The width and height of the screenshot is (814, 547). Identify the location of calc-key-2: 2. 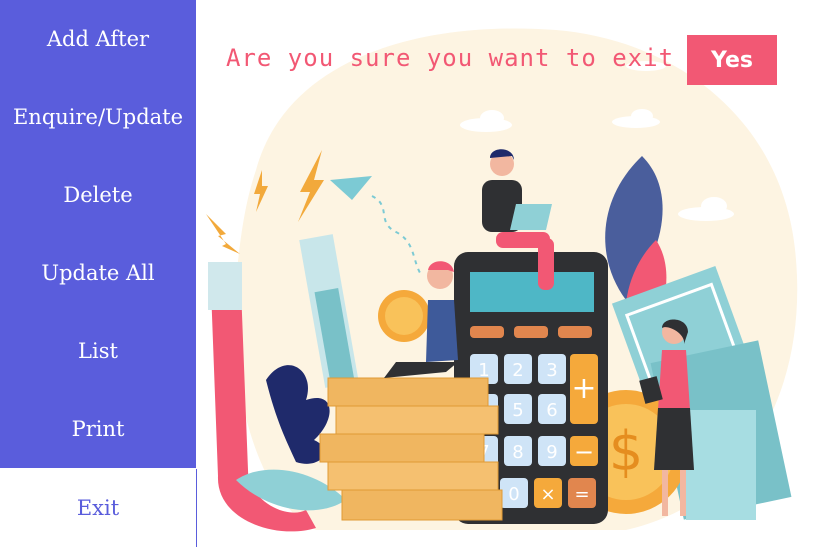
(517, 370).